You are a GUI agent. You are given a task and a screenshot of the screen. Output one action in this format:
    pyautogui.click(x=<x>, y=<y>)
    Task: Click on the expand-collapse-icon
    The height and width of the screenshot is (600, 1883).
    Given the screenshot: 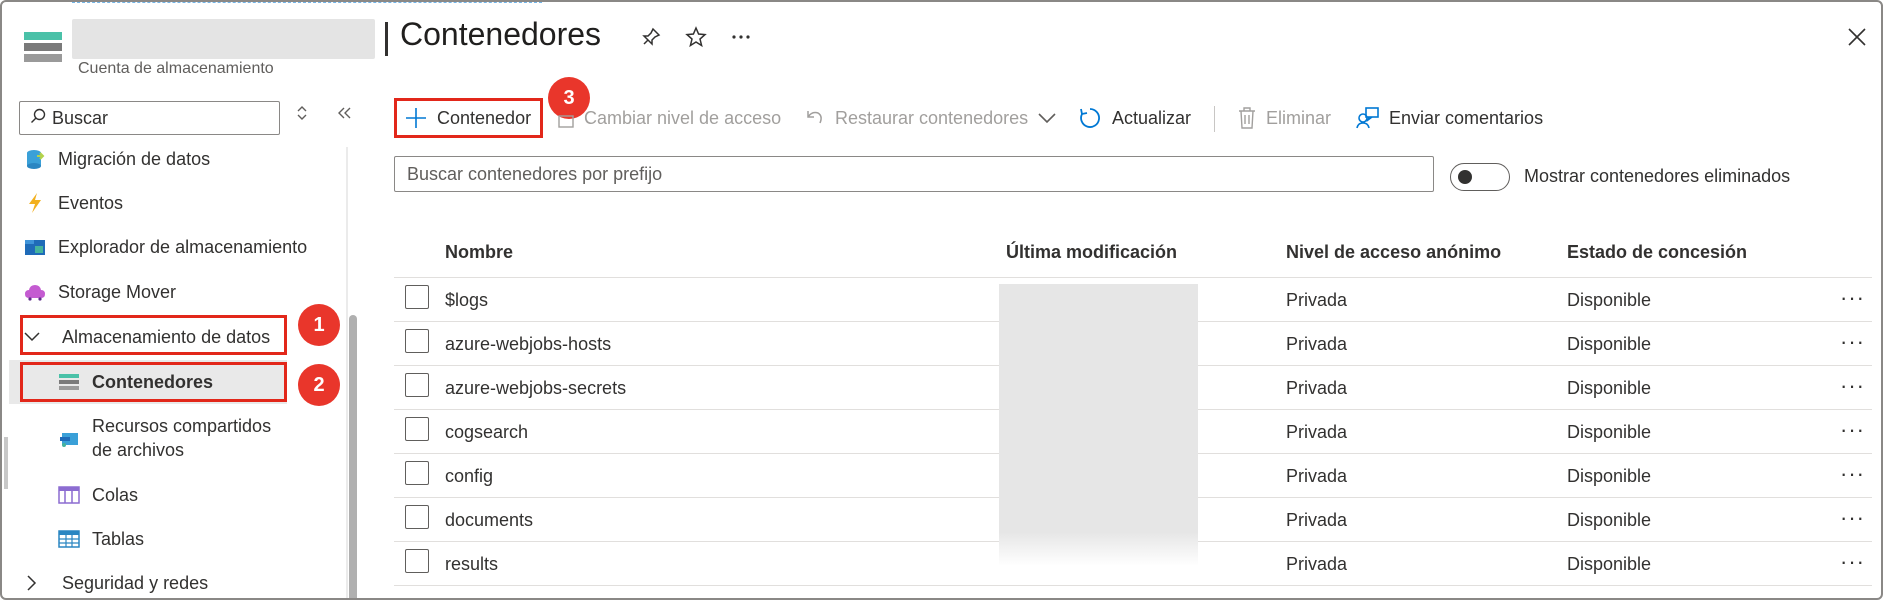 What is the action you would take?
    pyautogui.click(x=302, y=115)
    